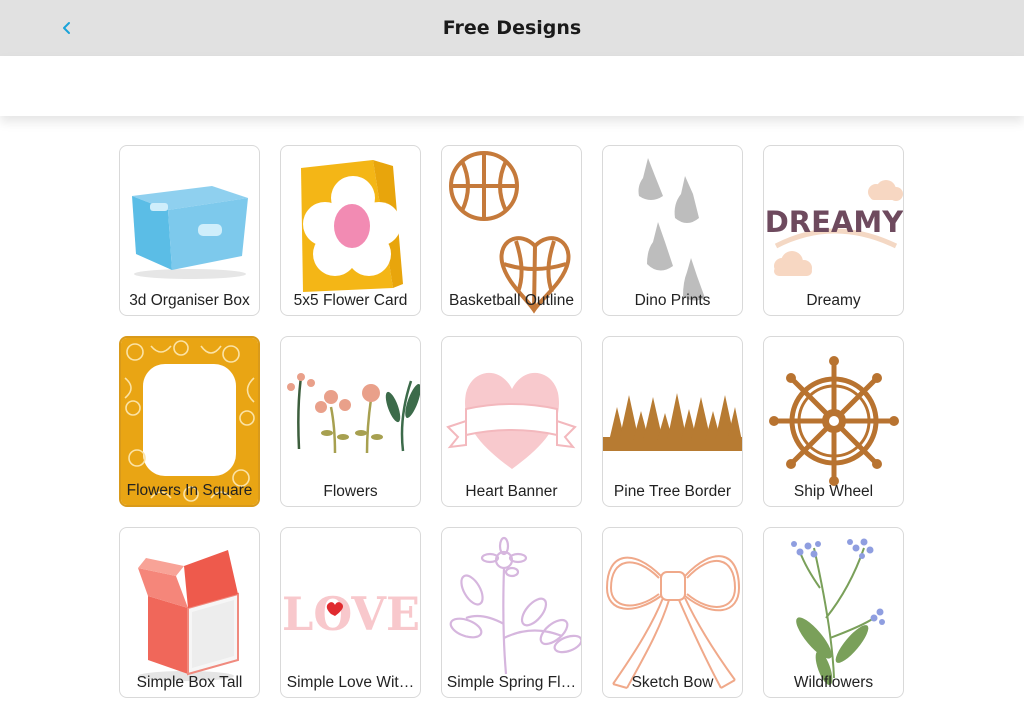 The width and height of the screenshot is (1024, 722). Describe the element at coordinates (672, 612) in the screenshot. I see `design-card-sketch-bow: Sketch Bow` at that location.